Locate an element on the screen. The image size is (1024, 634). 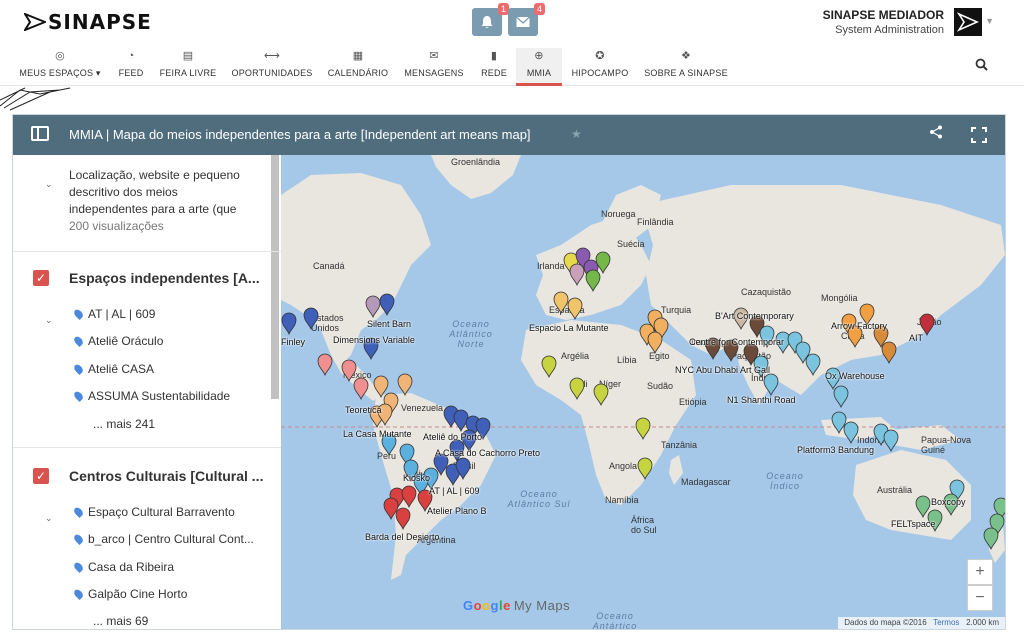
sidebar-scrollbar is located at coordinates (275, 277).